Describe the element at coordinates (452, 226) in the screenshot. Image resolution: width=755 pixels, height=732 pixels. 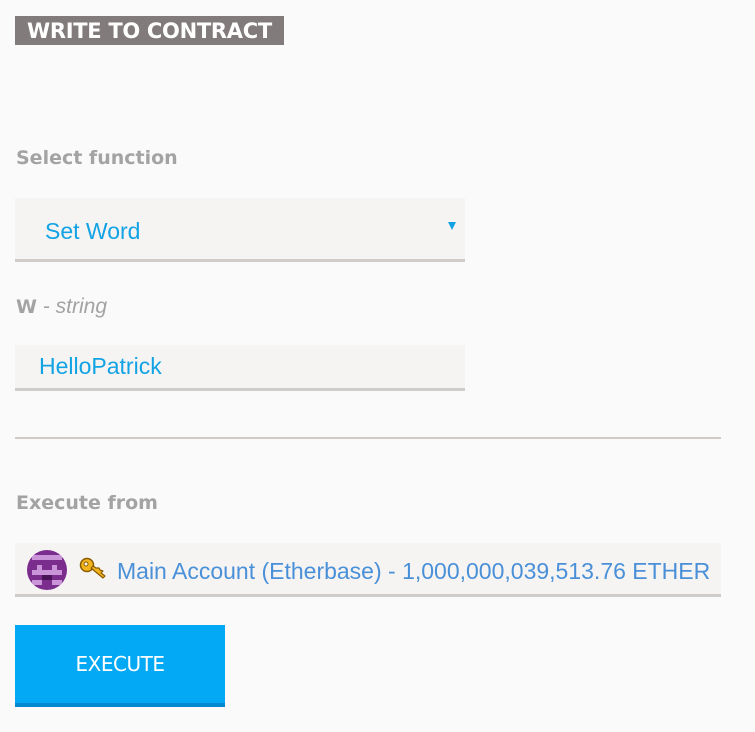
I see `caret-down-icon` at that location.